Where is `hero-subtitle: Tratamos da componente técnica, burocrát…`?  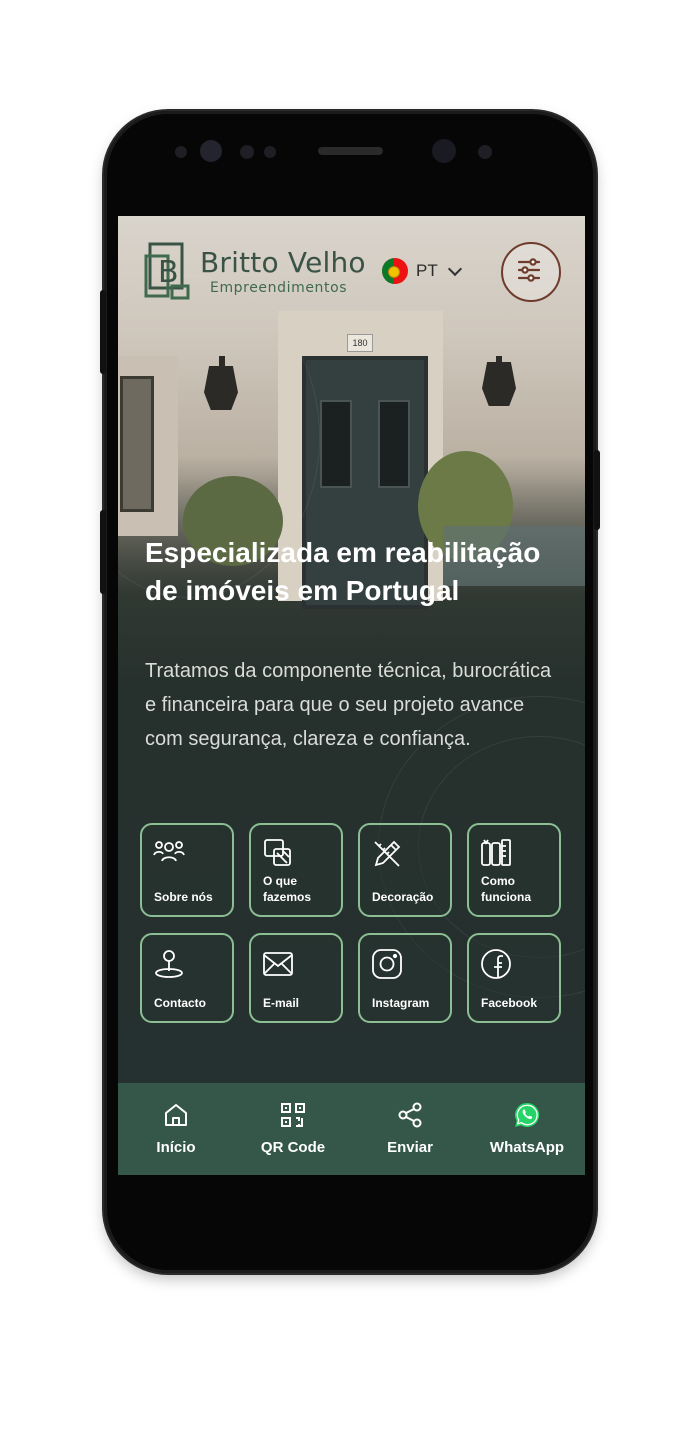 hero-subtitle: Tratamos da componente técnica, burocrát… is located at coordinates (348, 705).